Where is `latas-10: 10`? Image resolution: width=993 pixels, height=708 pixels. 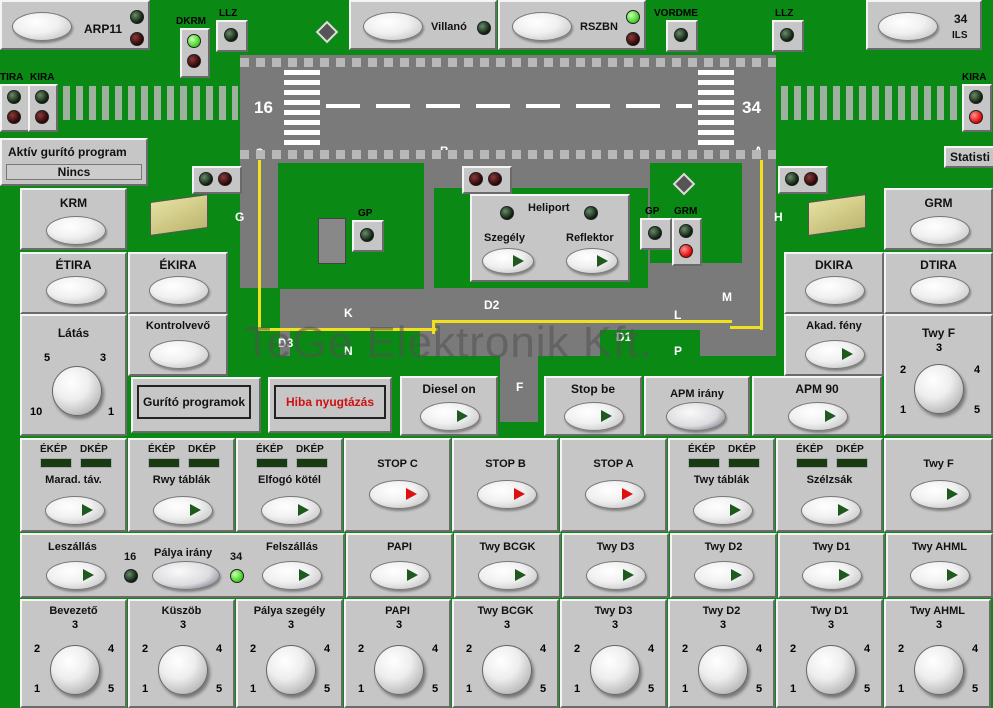 latas-10: 10 is located at coordinates (36, 412).